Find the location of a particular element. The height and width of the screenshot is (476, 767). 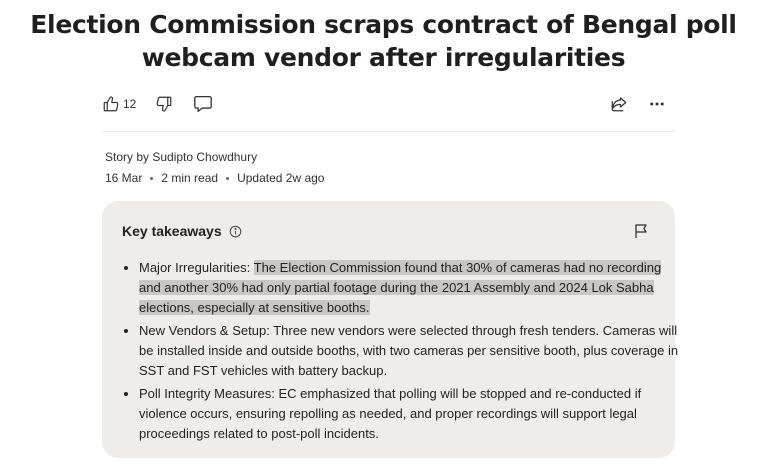

article-meta: 16 Mar 2 min read Updated 2w ago is located at coordinates (214, 178).